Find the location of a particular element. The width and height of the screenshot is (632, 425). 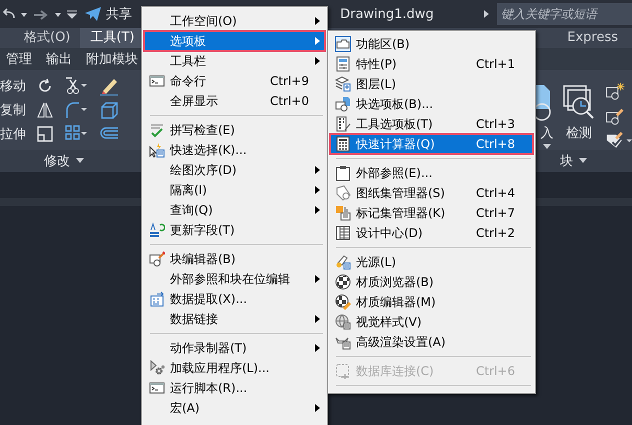

menu-item: 数据链接 is located at coordinates (234, 319).